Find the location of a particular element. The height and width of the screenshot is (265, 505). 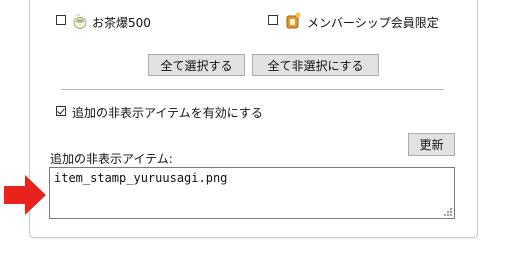

update-button: 更新 is located at coordinates (431, 144).